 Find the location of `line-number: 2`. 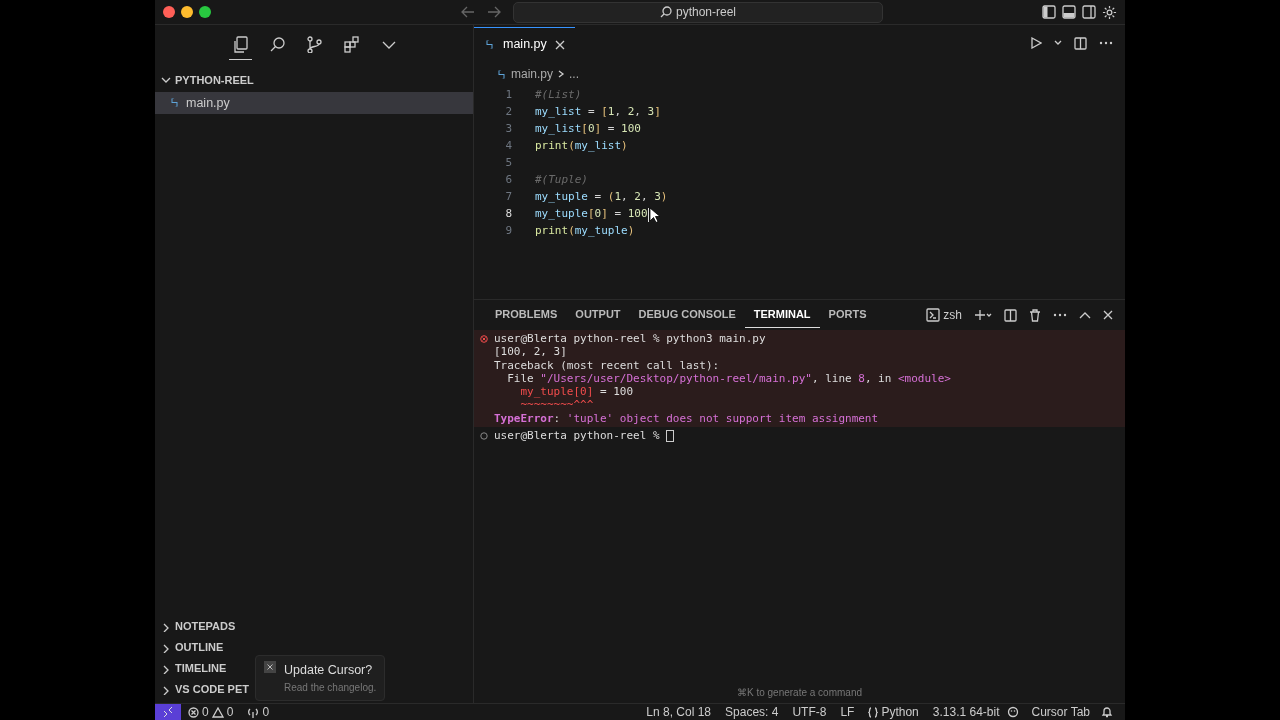

line-number: 2 is located at coordinates (508, 112).